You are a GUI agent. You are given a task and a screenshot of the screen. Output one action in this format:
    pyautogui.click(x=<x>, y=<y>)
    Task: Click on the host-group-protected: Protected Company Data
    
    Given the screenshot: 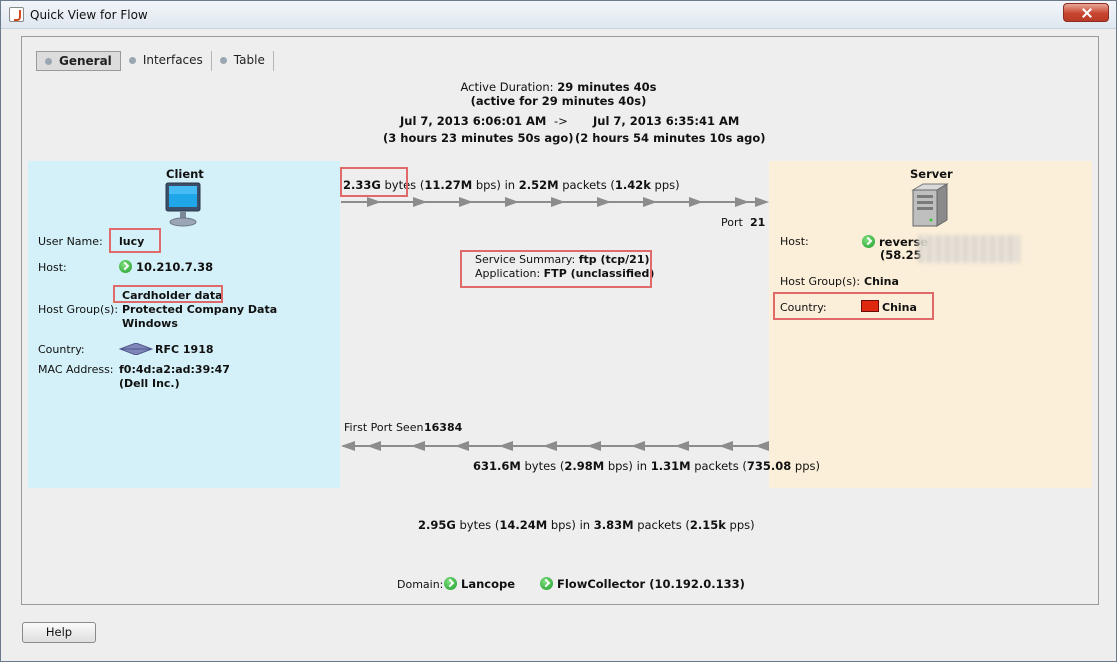 What is the action you would take?
    pyautogui.click(x=199, y=309)
    